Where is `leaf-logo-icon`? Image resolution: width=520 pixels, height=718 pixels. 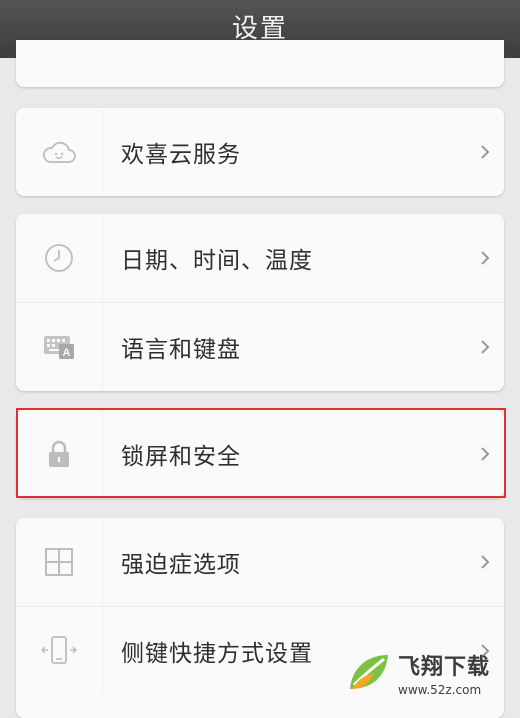
leaf-logo-icon is located at coordinates (369, 672).